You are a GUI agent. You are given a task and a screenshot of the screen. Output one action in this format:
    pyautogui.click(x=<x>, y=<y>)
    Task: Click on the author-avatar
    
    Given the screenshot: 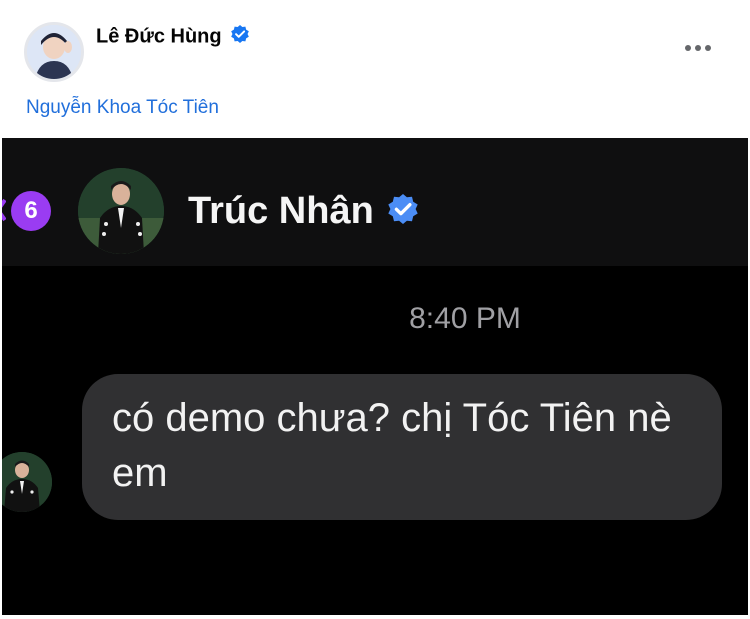 What is the action you would take?
    pyautogui.click(x=54, y=52)
    